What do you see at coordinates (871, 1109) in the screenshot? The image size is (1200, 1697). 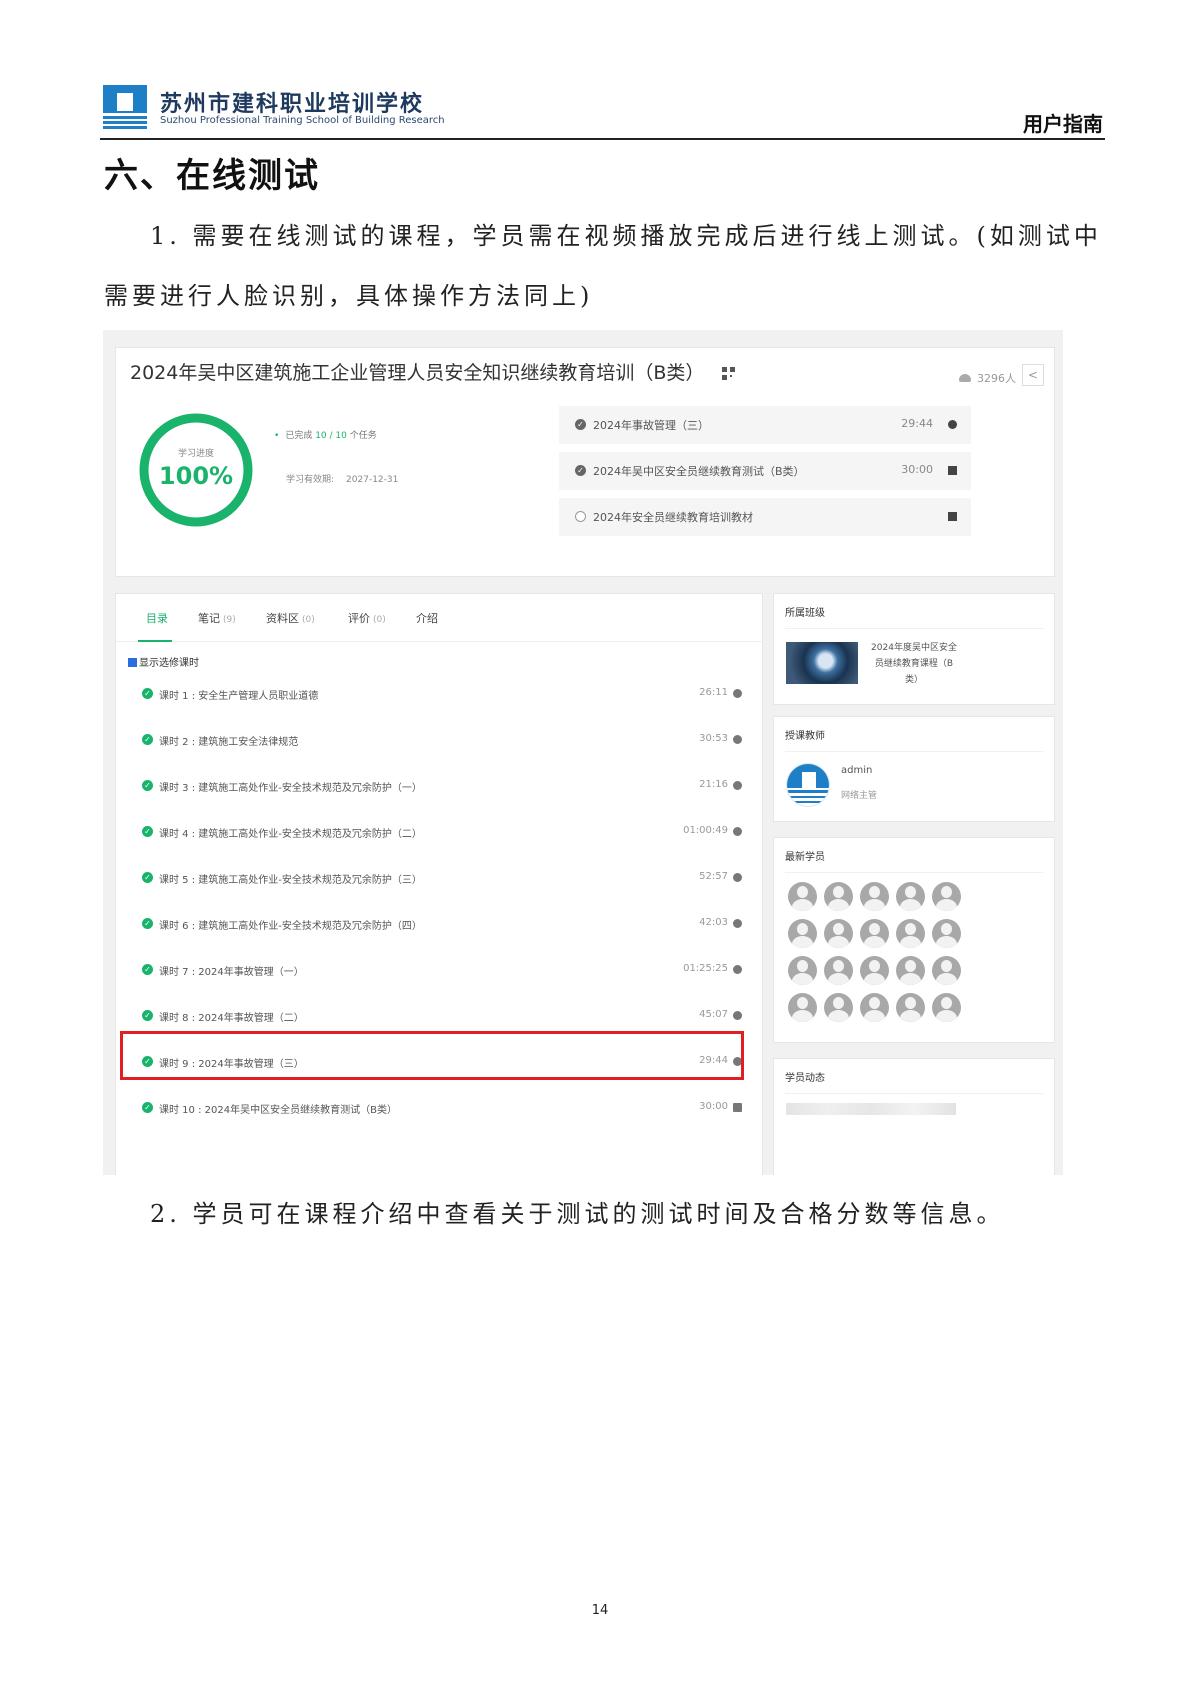 I see `blurred-activity-text` at bounding box center [871, 1109].